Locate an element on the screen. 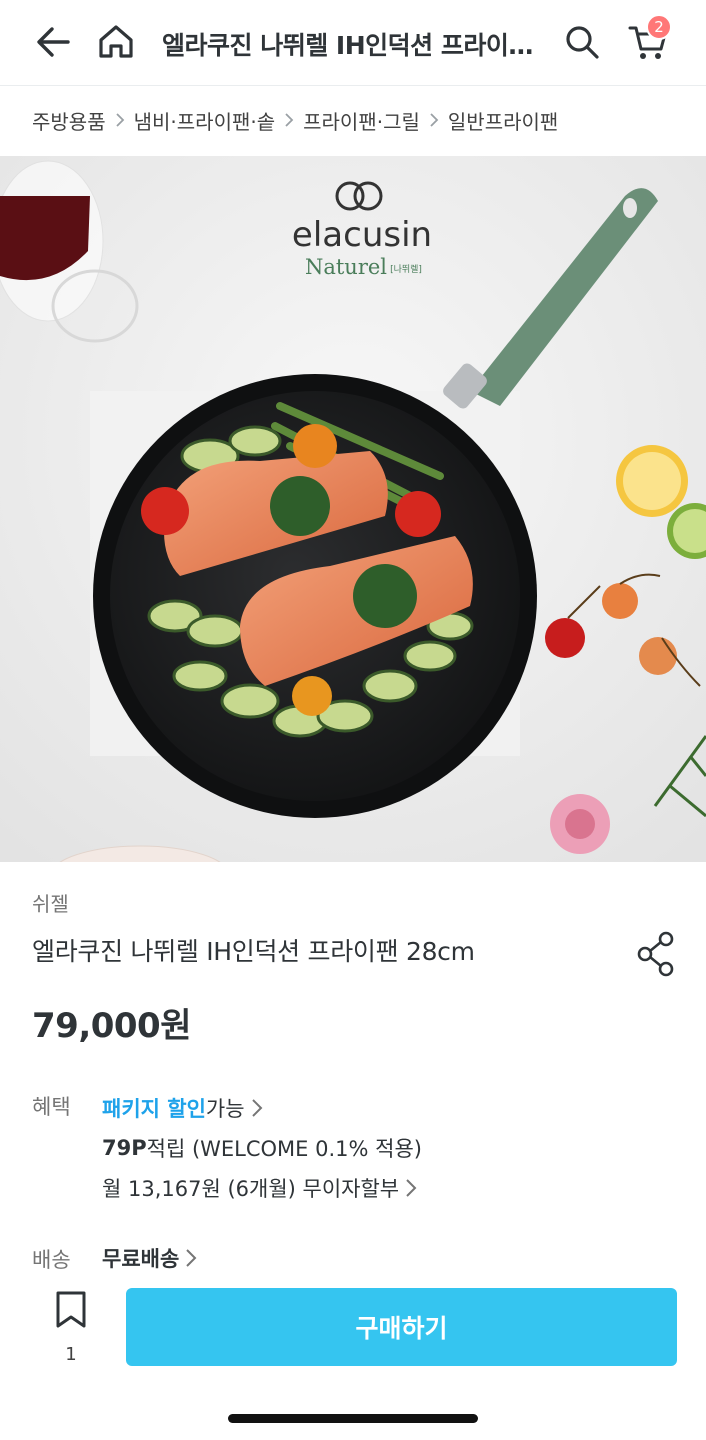  points-row: 79P 적립 (WELCOME 0.1% 적용) is located at coordinates (262, 1148).